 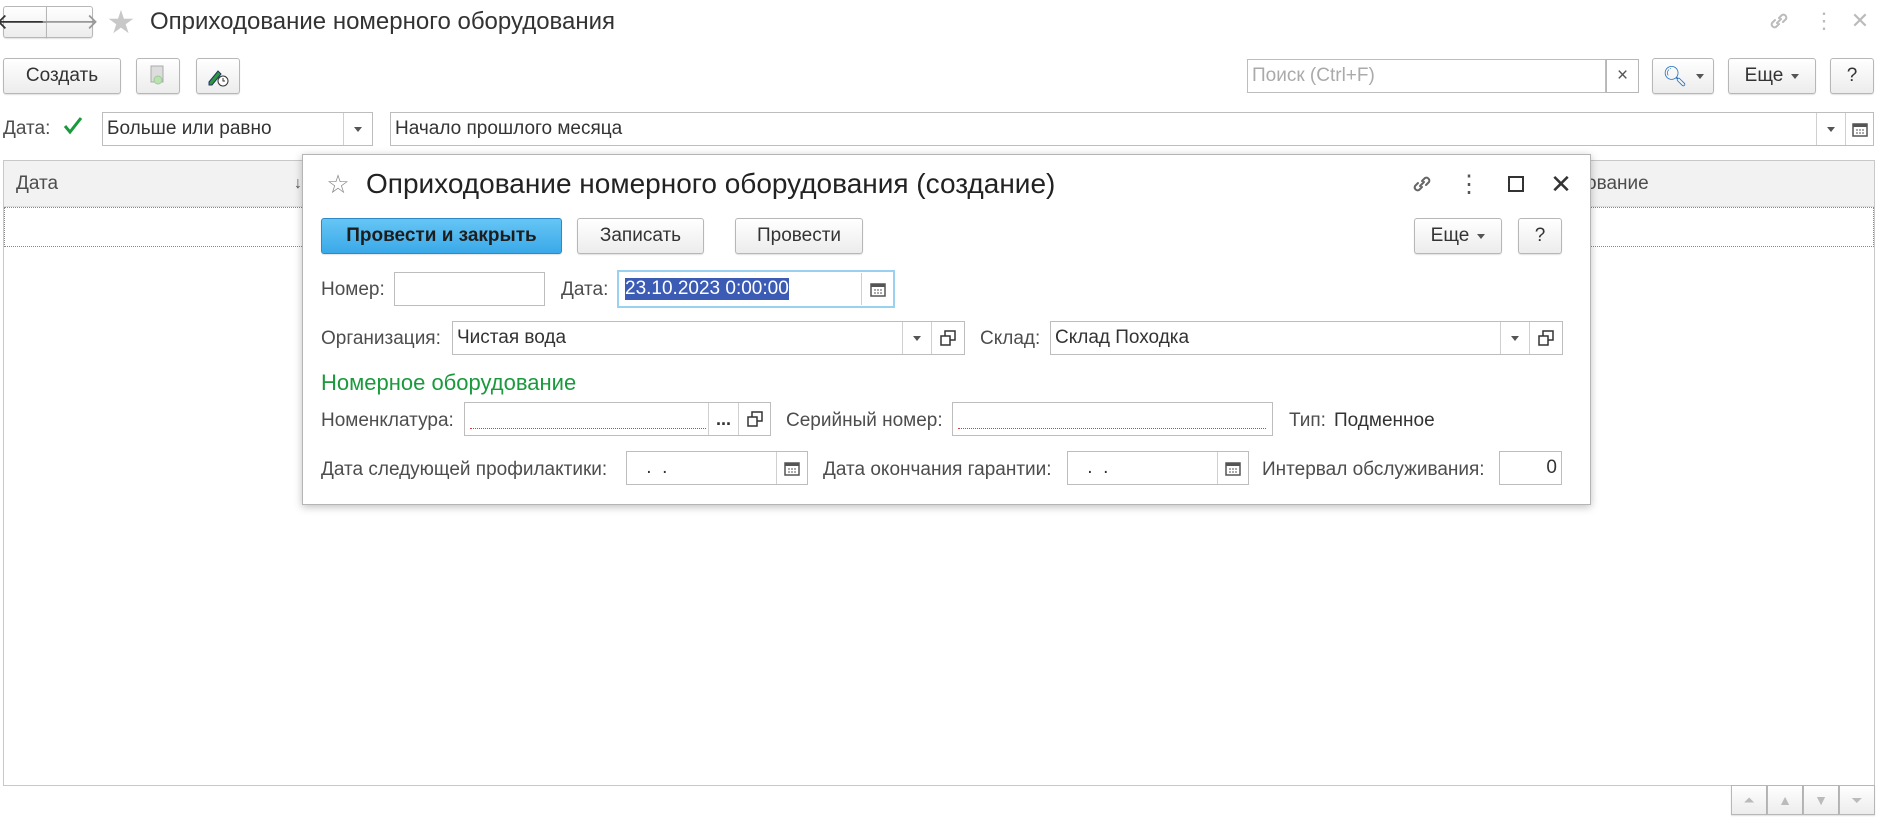 What do you see at coordinates (121, 22) in the screenshot?
I see `favorite-star-icon: ★` at bounding box center [121, 22].